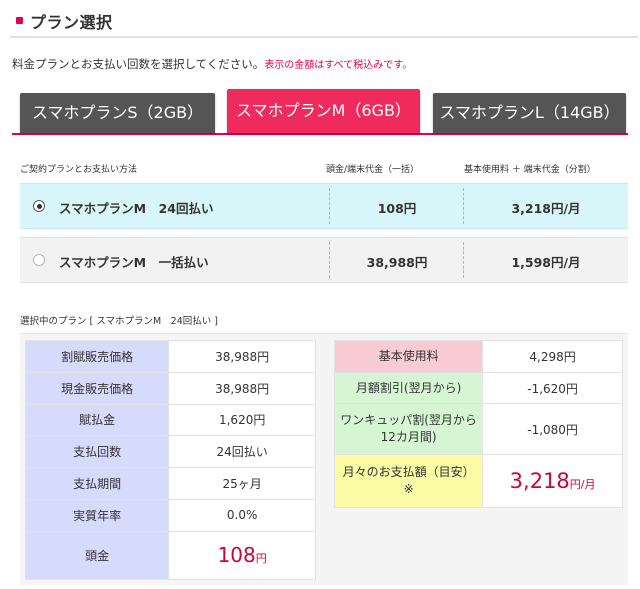  Describe the element at coordinates (529, 113) in the screenshot. I see `tab-plan-l: スマホプランL（14GB）` at that location.